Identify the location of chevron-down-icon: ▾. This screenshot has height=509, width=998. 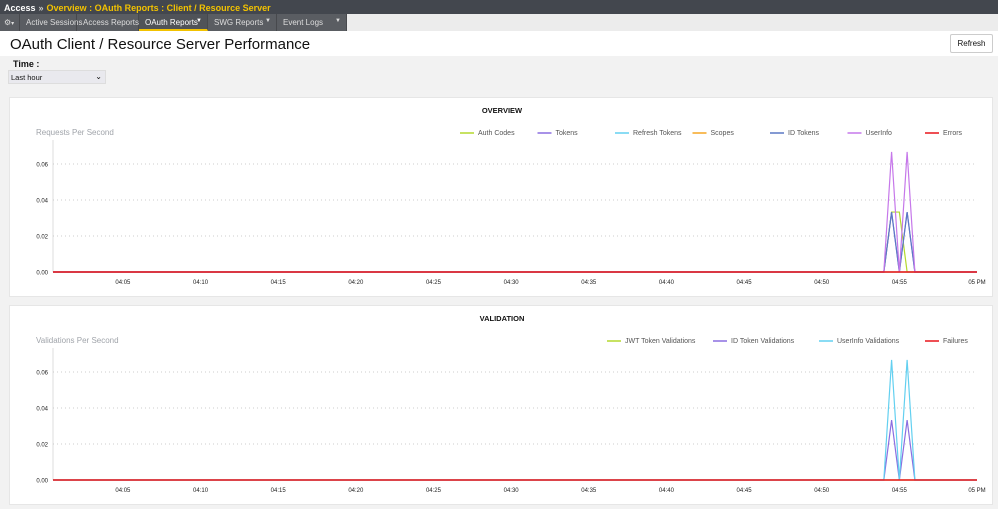
(13, 24).